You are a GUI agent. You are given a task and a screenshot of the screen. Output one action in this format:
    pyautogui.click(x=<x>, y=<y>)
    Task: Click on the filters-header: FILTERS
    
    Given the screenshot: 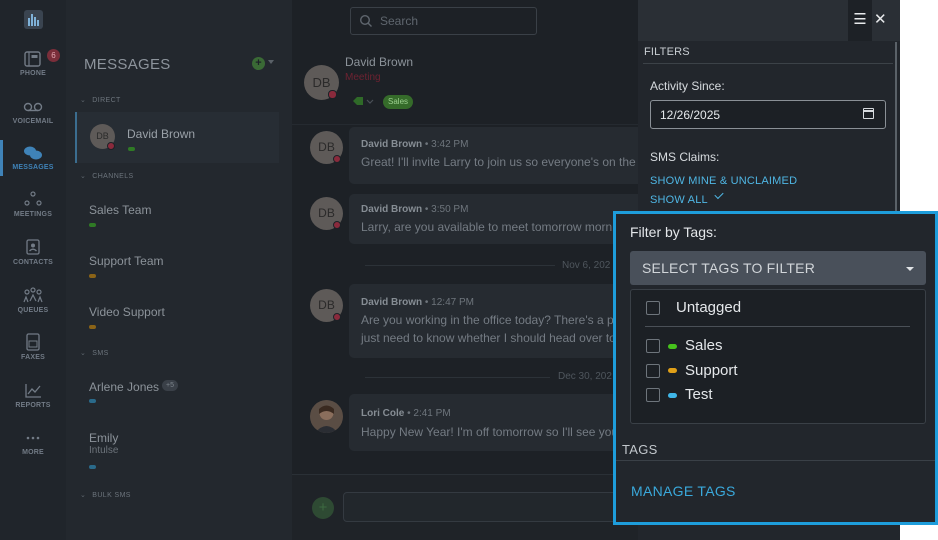 What is the action you would take?
    pyautogui.click(x=667, y=52)
    